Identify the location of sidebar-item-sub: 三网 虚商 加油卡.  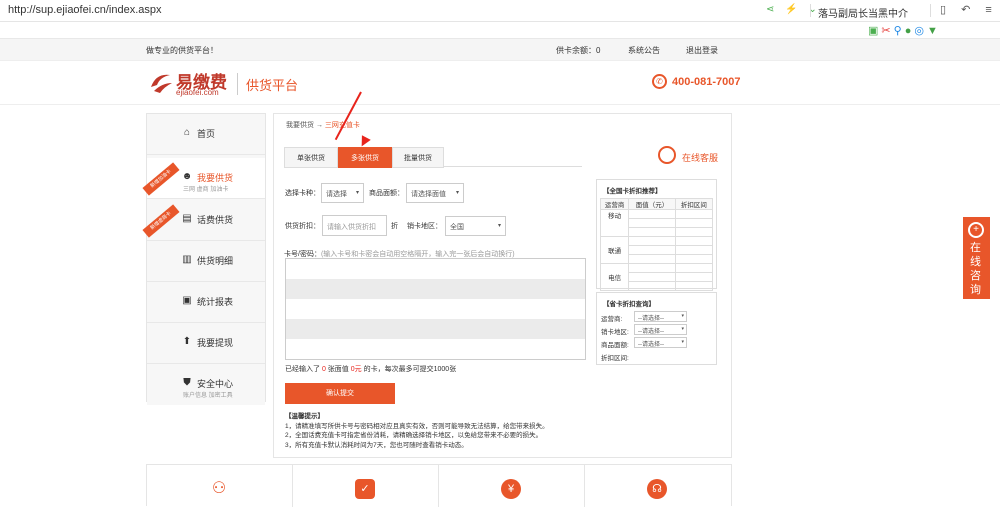
(206, 190).